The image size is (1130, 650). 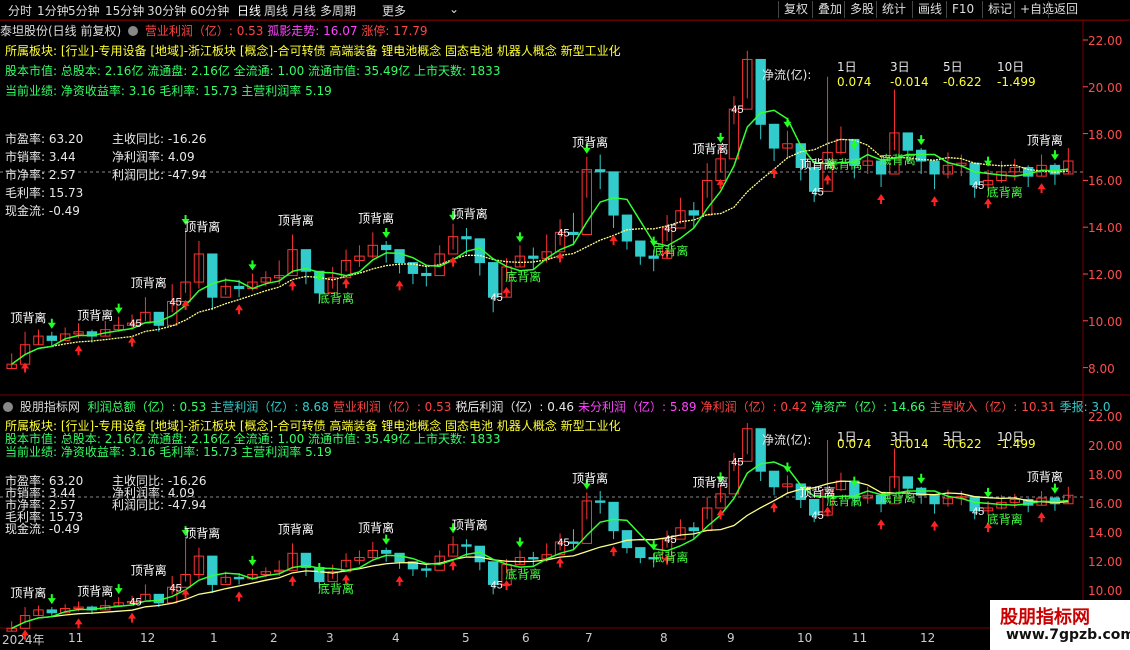 I want to click on x-tick-label: 9, so click(x=731, y=638).